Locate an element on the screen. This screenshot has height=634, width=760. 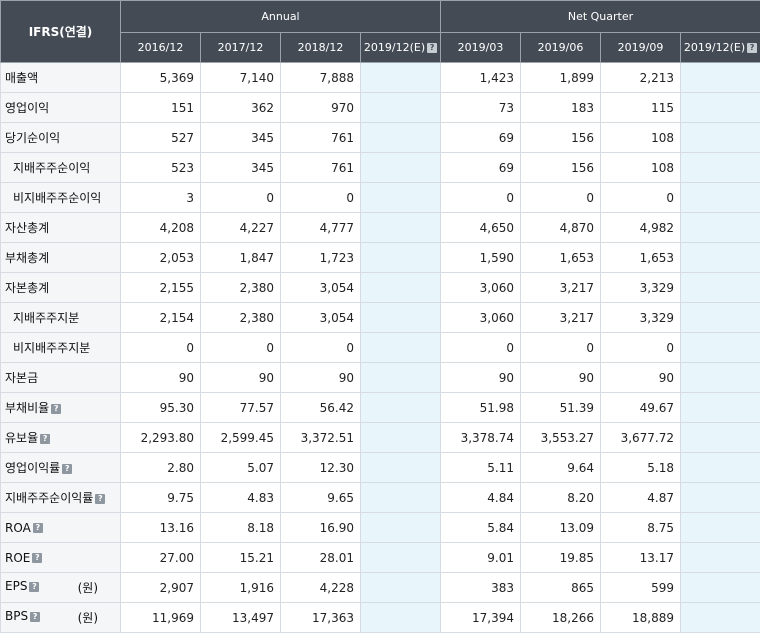
period-label: 2016/12 is located at coordinates (160, 47).